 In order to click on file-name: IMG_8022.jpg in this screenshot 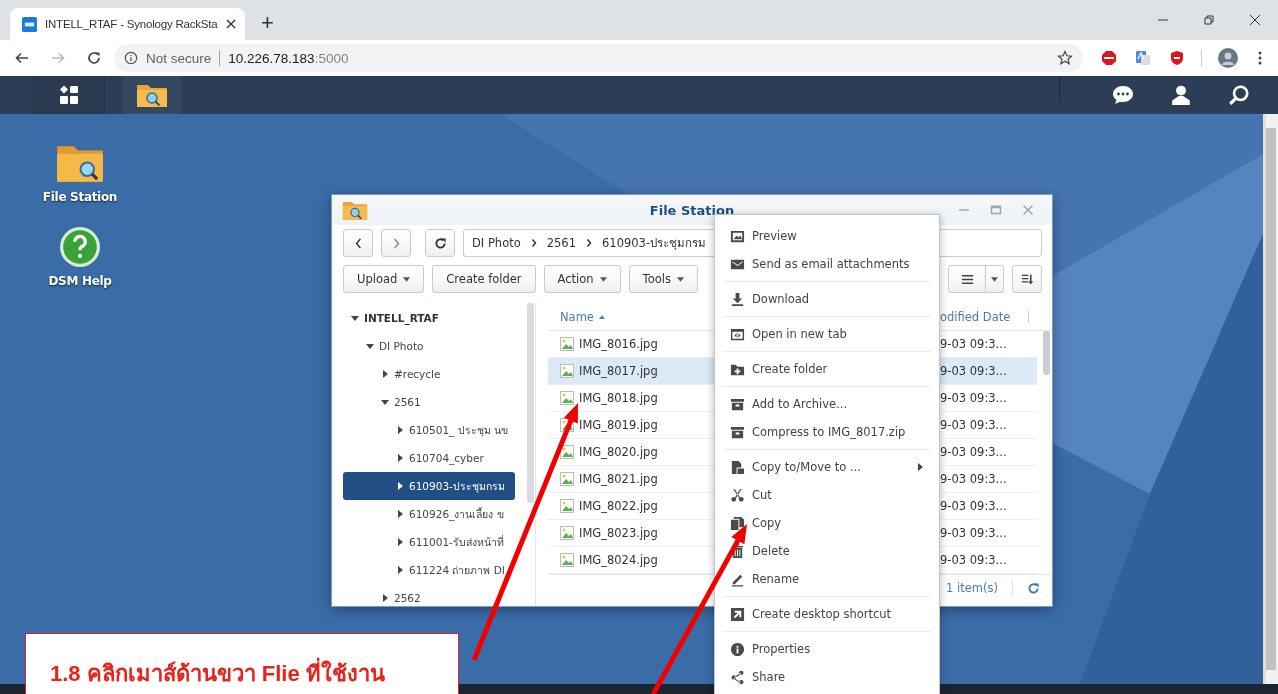, I will do `click(618, 506)`.